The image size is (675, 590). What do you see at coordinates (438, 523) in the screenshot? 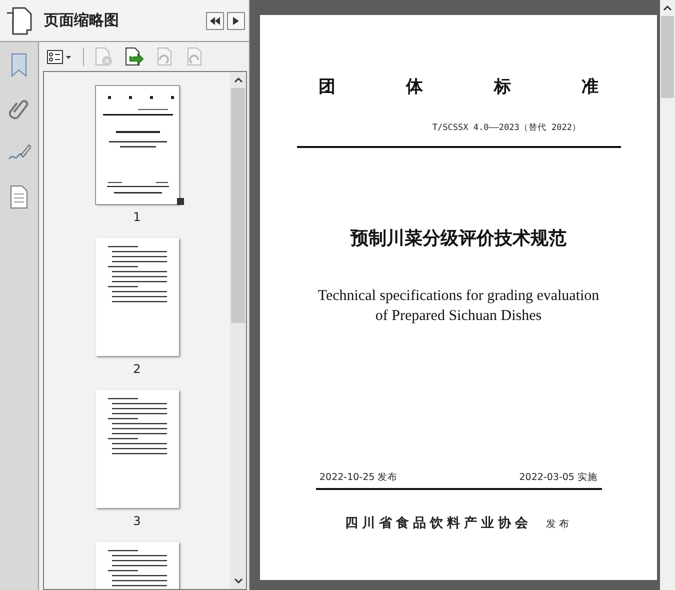
I see `organization-name: 四川省食品饮料产业协会` at bounding box center [438, 523].